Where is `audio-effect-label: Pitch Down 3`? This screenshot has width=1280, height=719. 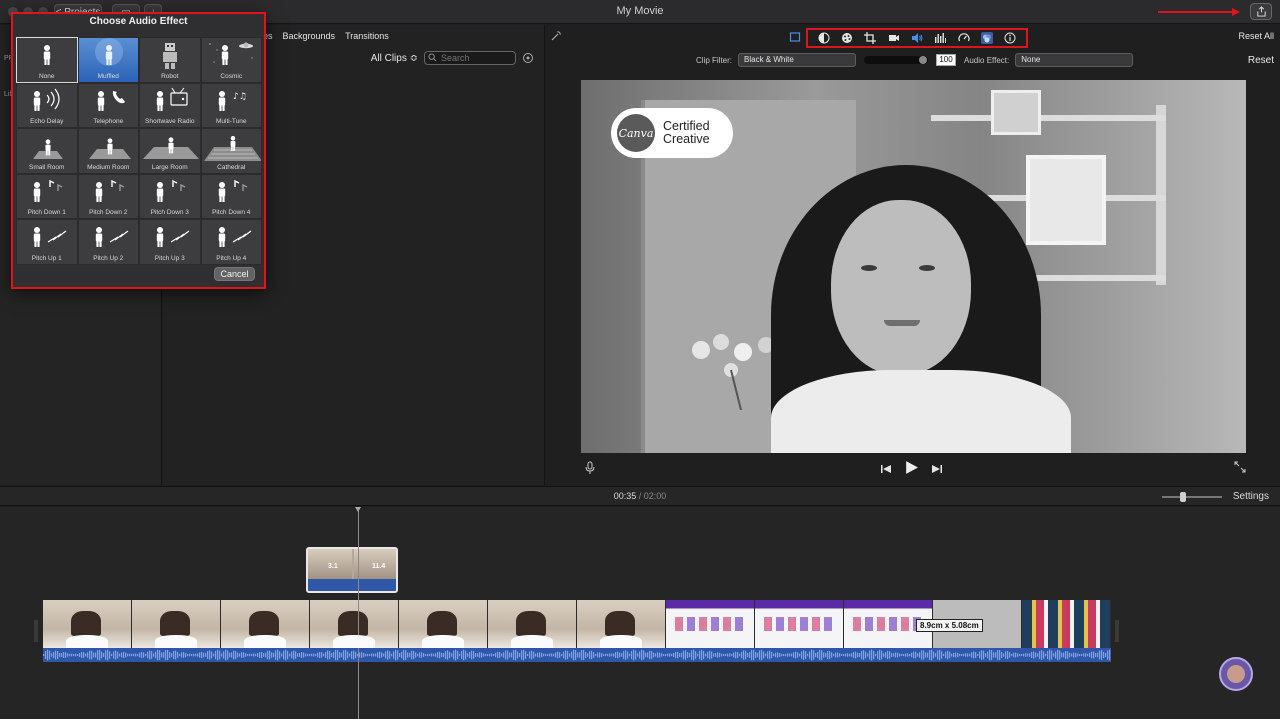
audio-effect-label: Pitch Down 3 is located at coordinates (169, 212).